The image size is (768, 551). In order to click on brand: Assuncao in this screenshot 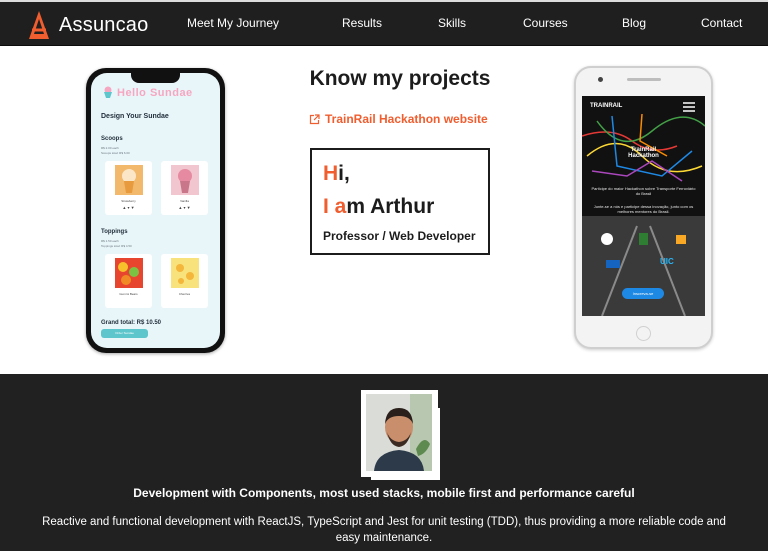, I will do `click(88, 25)`.